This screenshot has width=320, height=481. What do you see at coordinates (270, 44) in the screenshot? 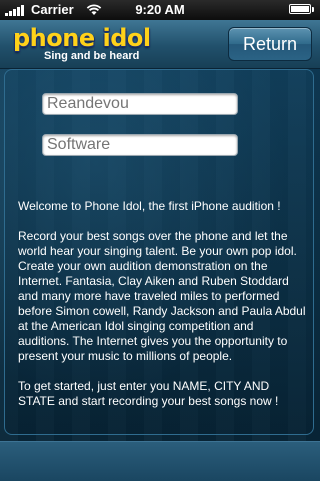
I see `return-button: Return` at bounding box center [270, 44].